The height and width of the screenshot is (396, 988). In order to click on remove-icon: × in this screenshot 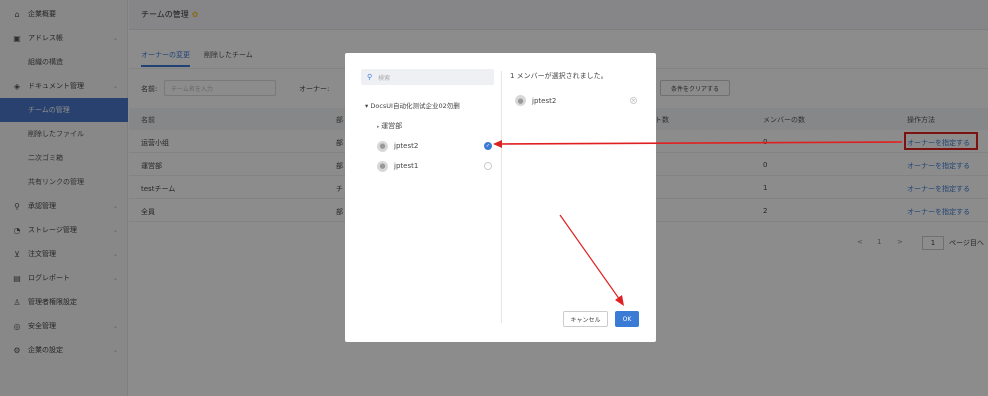, I will do `click(633, 100)`.